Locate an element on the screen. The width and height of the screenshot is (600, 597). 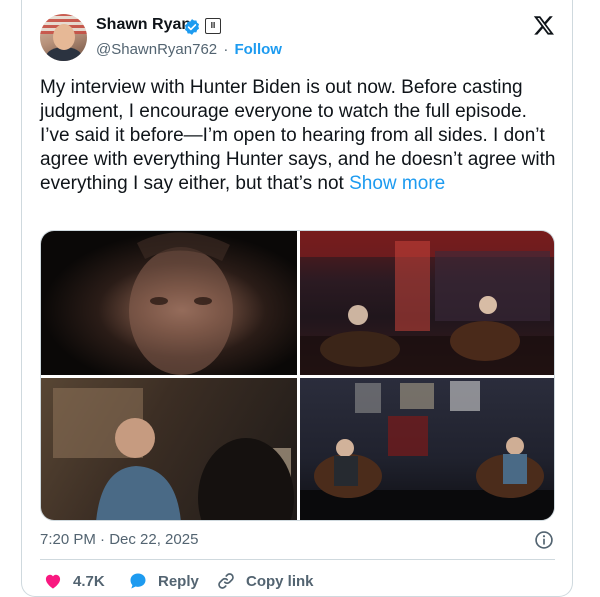
copy-link-label: Copy link is located at coordinates (280, 581).